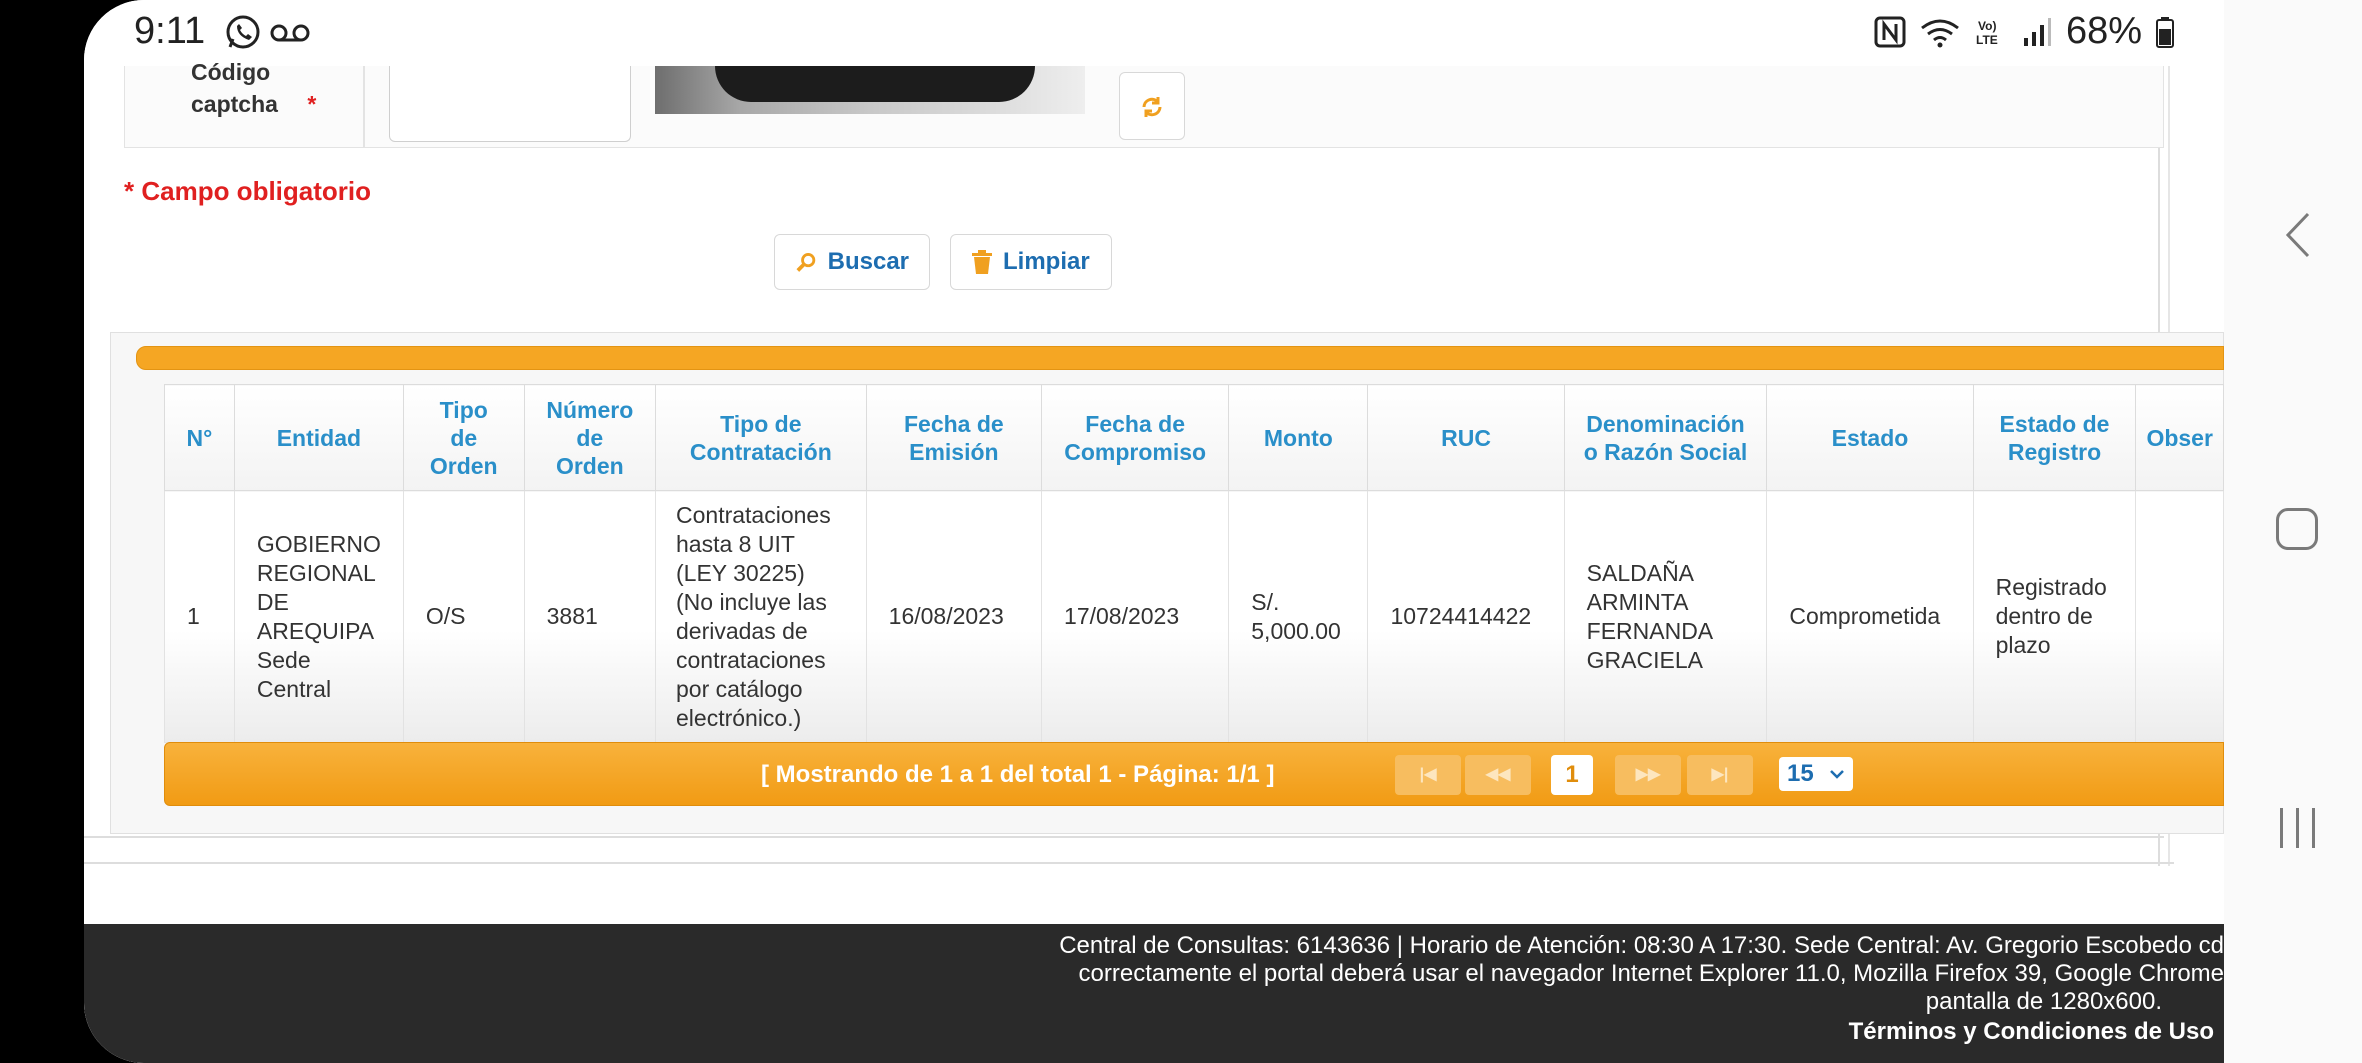  I want to click on svg-text: Vo), so click(1987, 26).